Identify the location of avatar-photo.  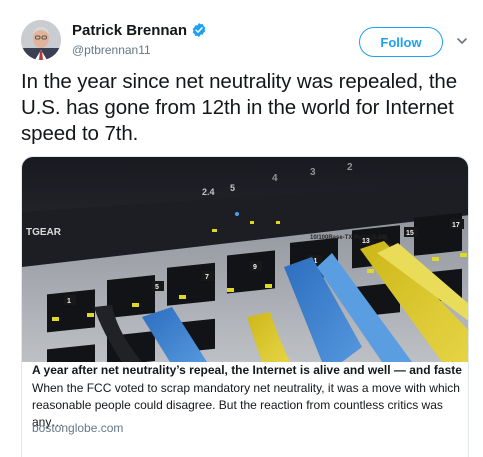
(41, 40).